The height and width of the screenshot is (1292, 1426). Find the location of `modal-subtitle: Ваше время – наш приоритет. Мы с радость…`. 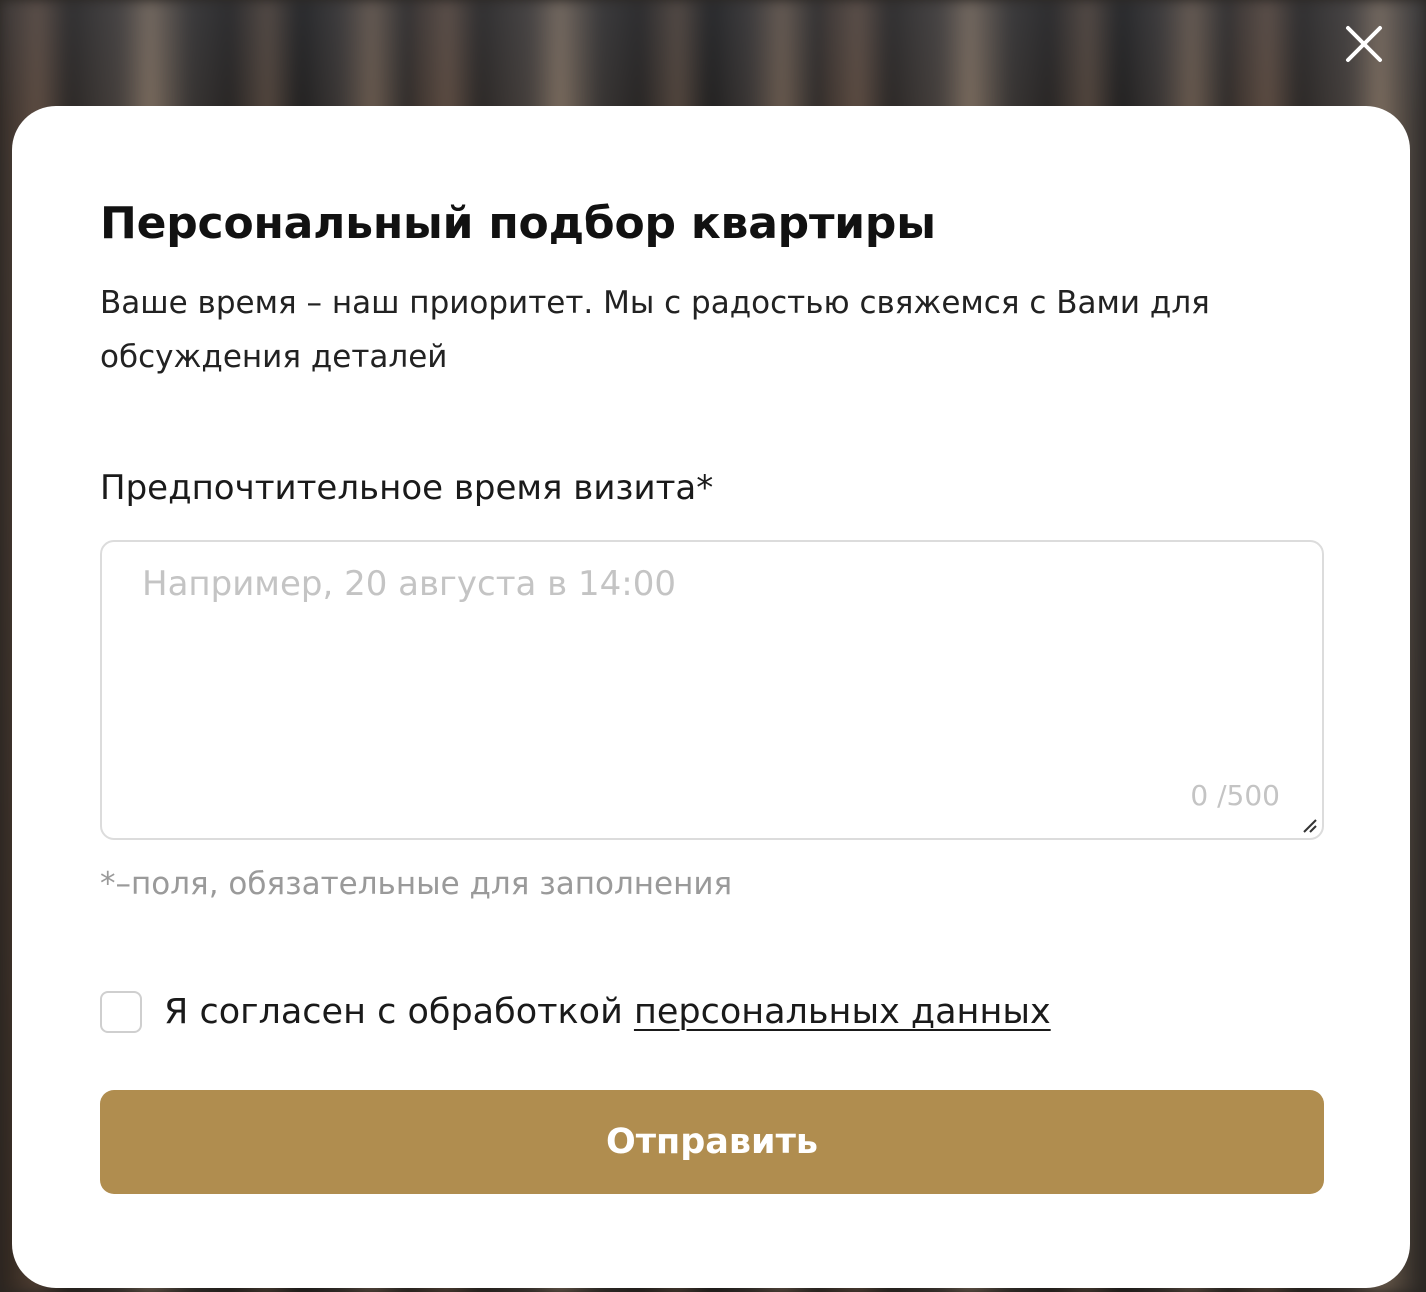

modal-subtitle: Ваше время – наш приоритет. Мы с радость… is located at coordinates (655, 330).